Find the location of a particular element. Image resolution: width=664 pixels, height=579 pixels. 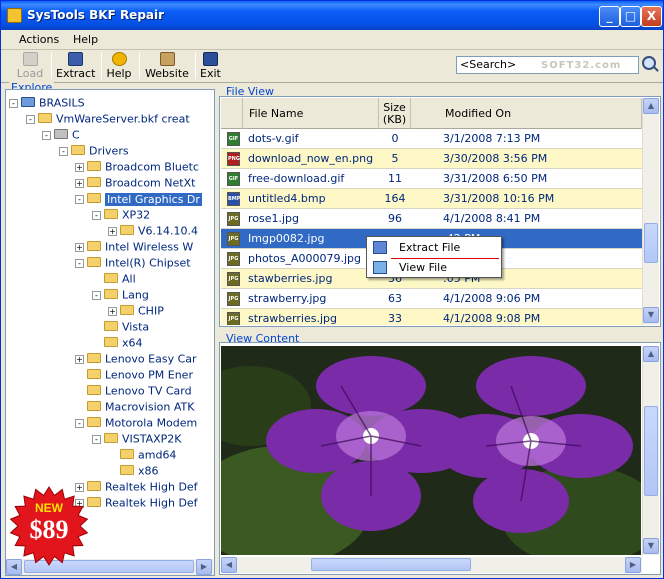

table-row: GIF dots-v.gif 0 3/1/2008 7:13 PM is located at coordinates (431, 139).